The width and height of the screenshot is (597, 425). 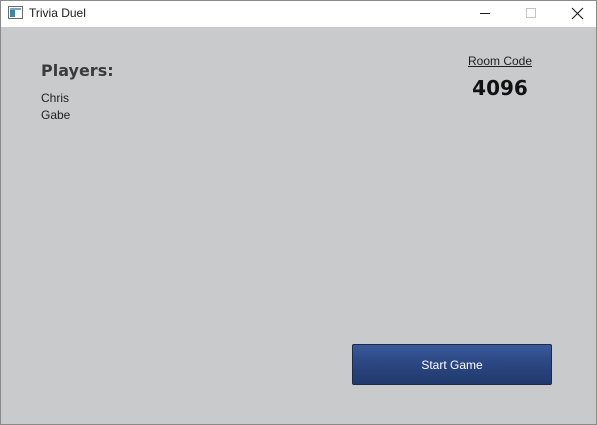 What do you see at coordinates (15, 12) in the screenshot?
I see `app-window-icon` at bounding box center [15, 12].